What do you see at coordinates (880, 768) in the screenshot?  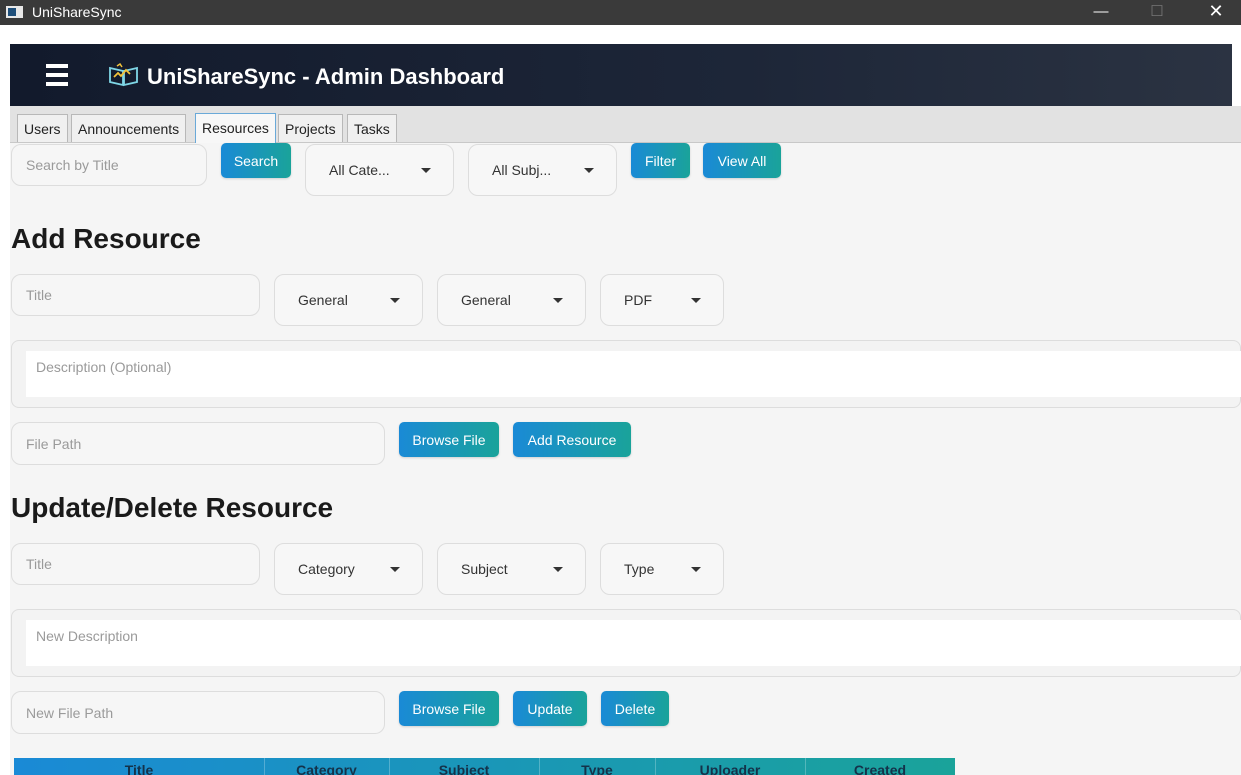 I see `column-header-created: Created` at bounding box center [880, 768].